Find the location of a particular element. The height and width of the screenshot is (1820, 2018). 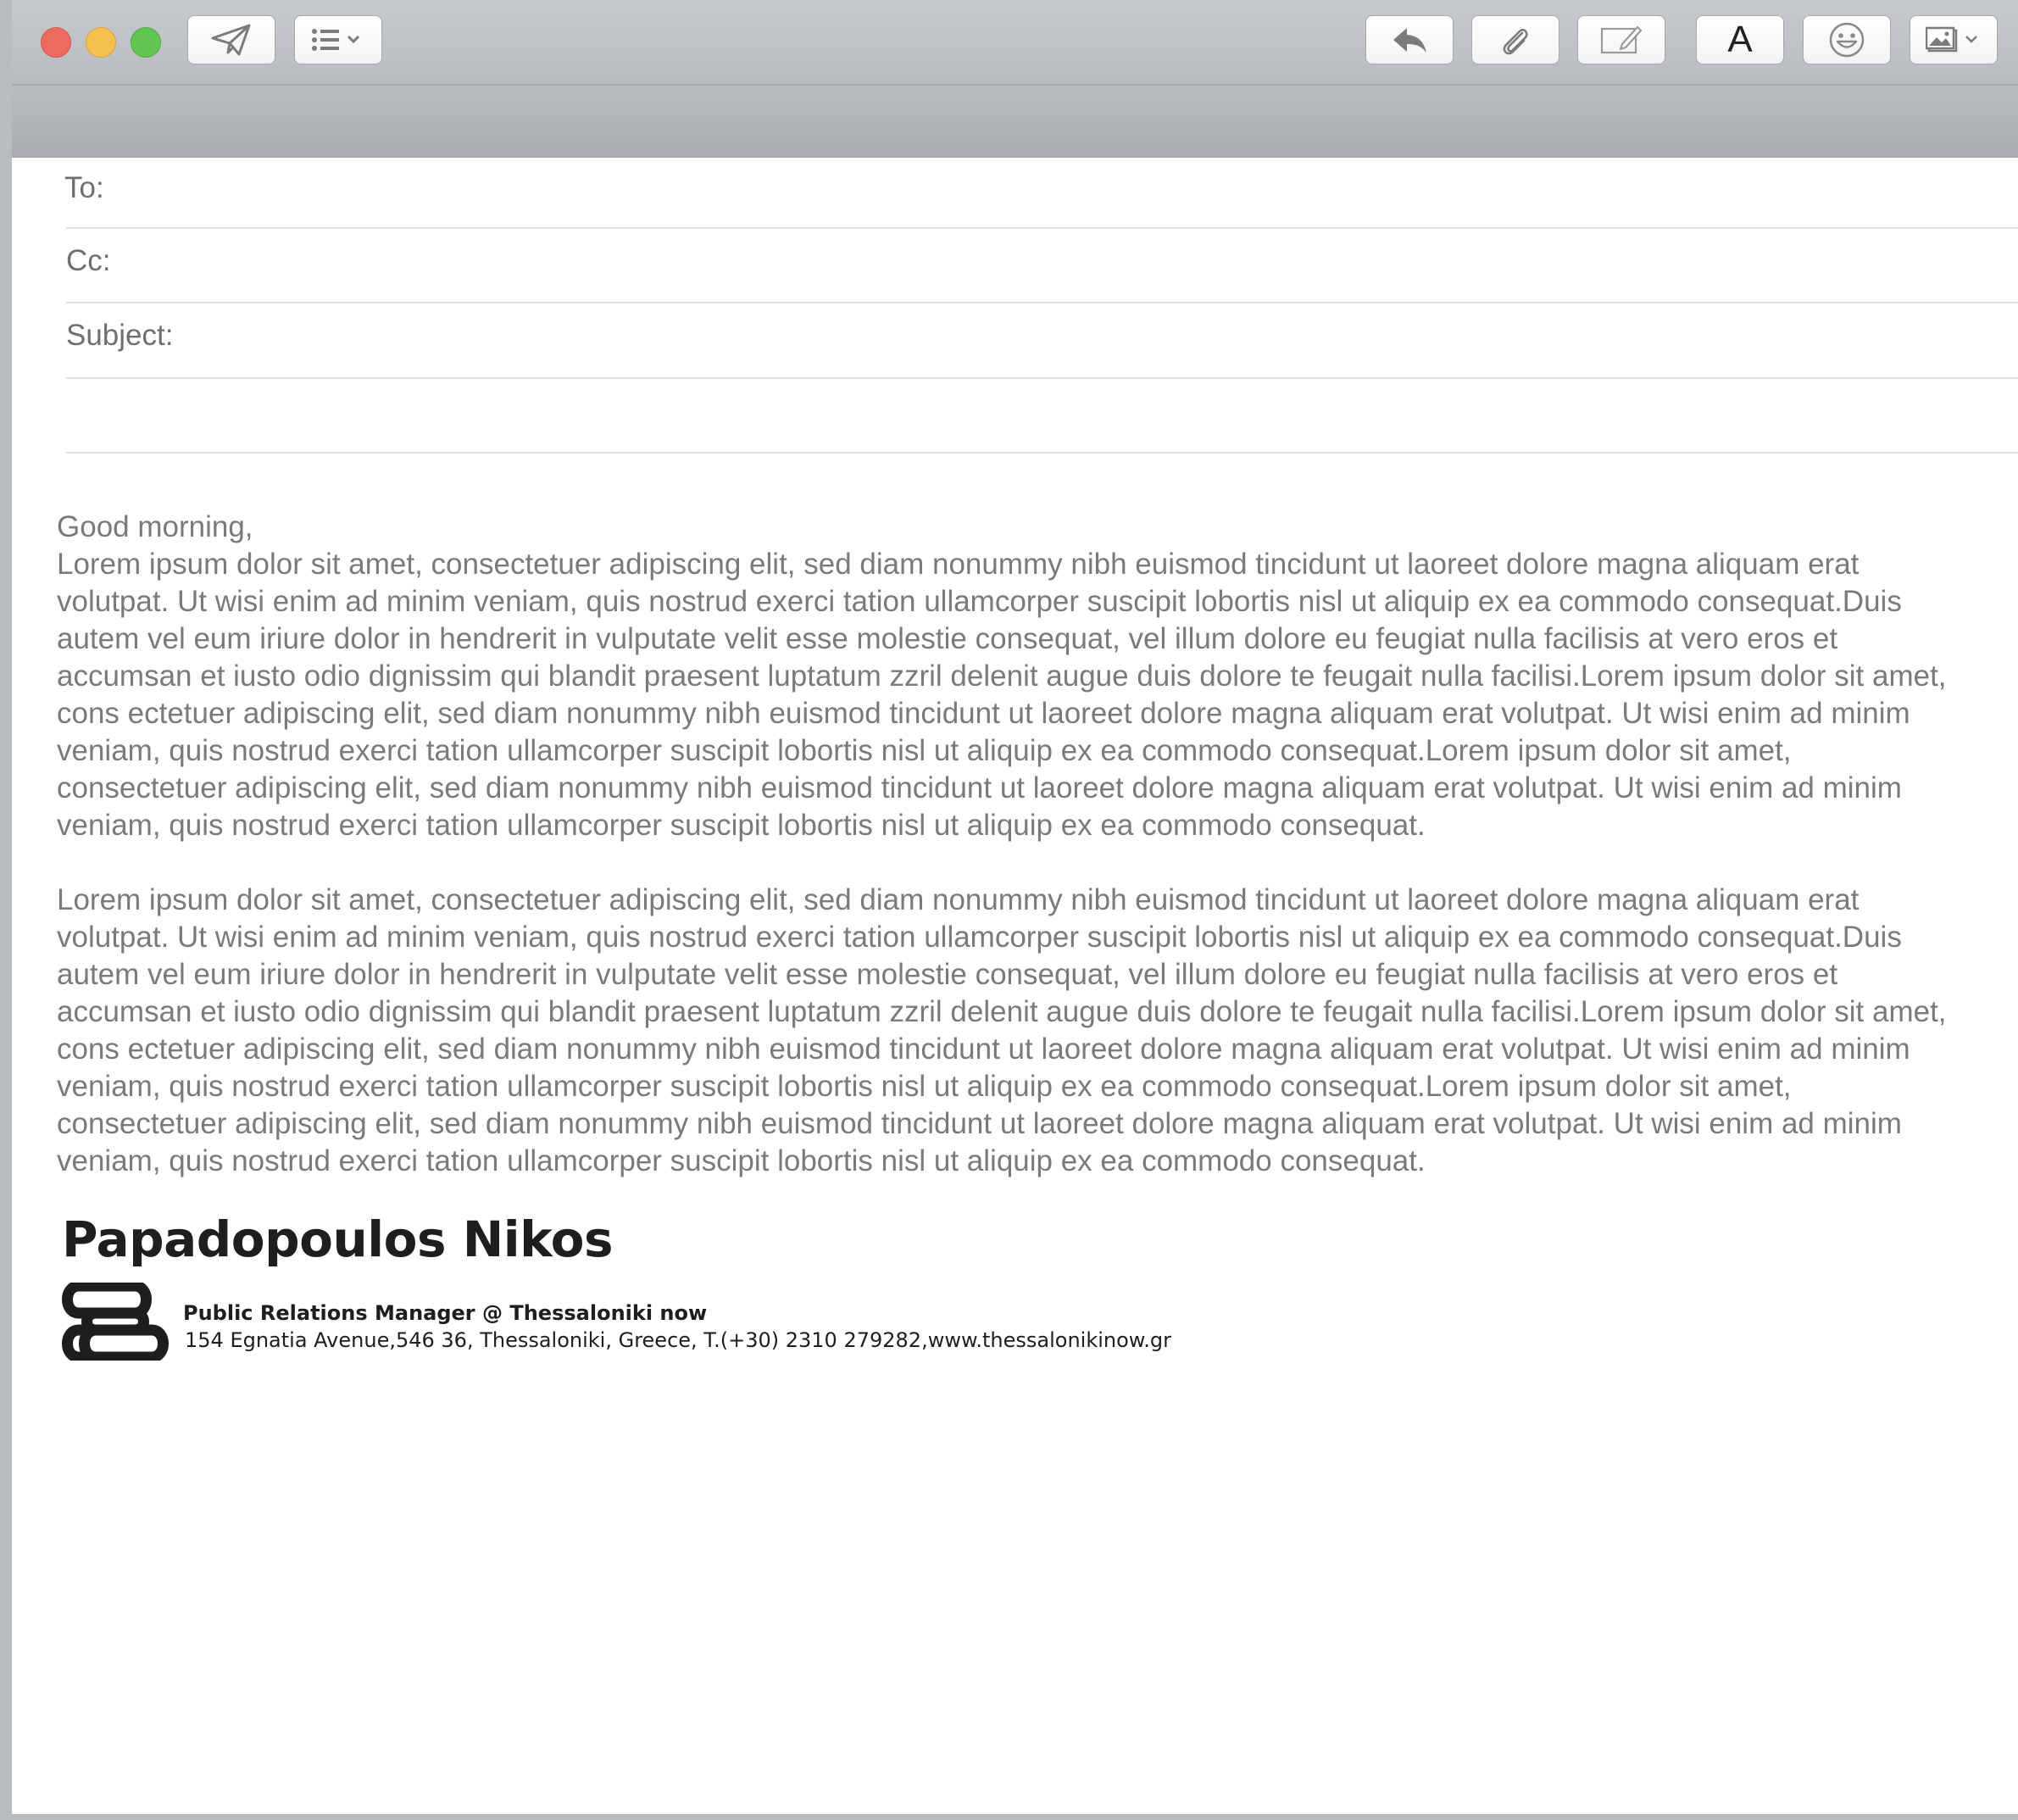

signature-name: Papadopoulos Nikos is located at coordinates (338, 1239).